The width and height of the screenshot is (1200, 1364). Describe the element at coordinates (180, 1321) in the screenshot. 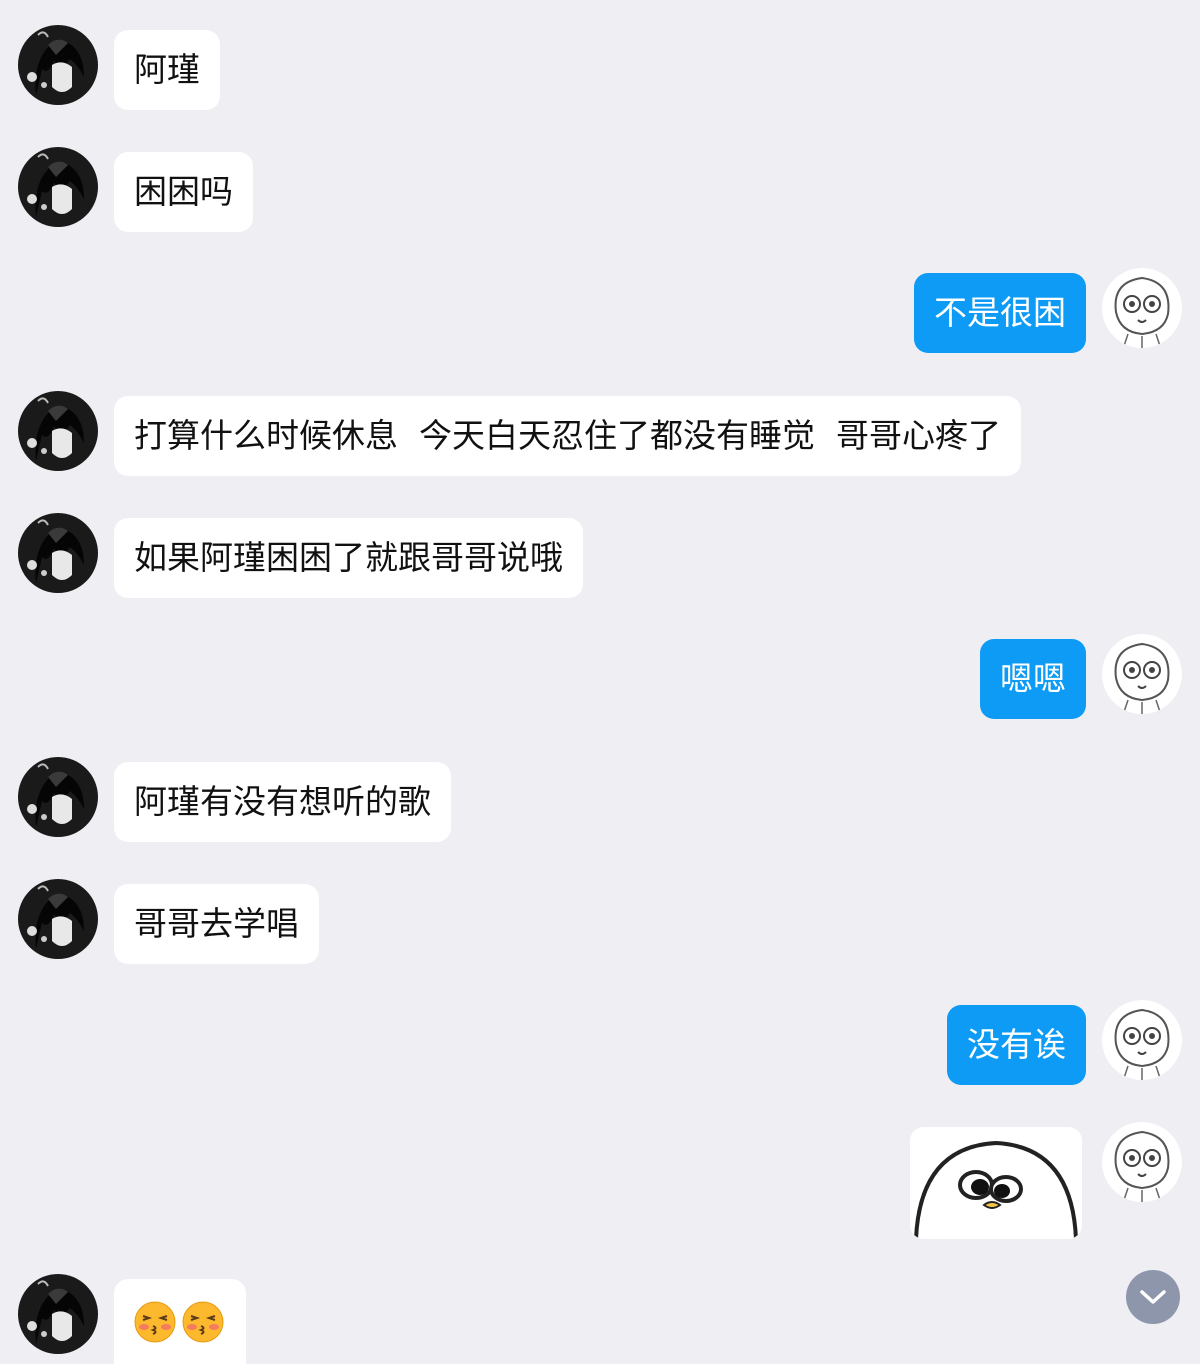

I see `incoming-emoji-bubble` at that location.